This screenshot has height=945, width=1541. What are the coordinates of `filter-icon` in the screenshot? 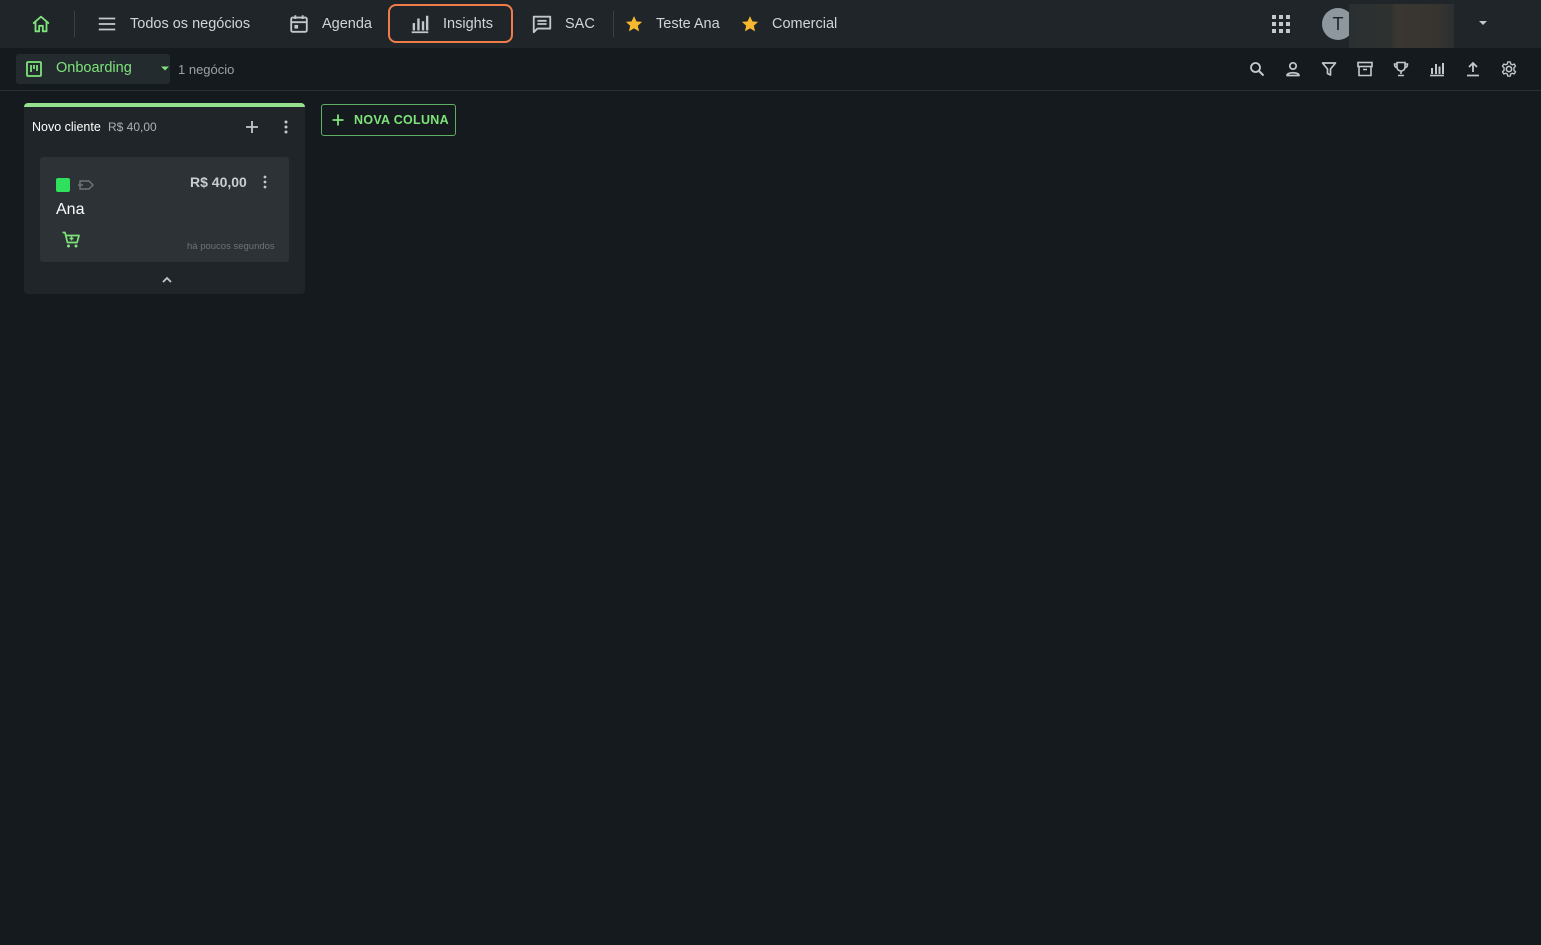 It's located at (1329, 69).